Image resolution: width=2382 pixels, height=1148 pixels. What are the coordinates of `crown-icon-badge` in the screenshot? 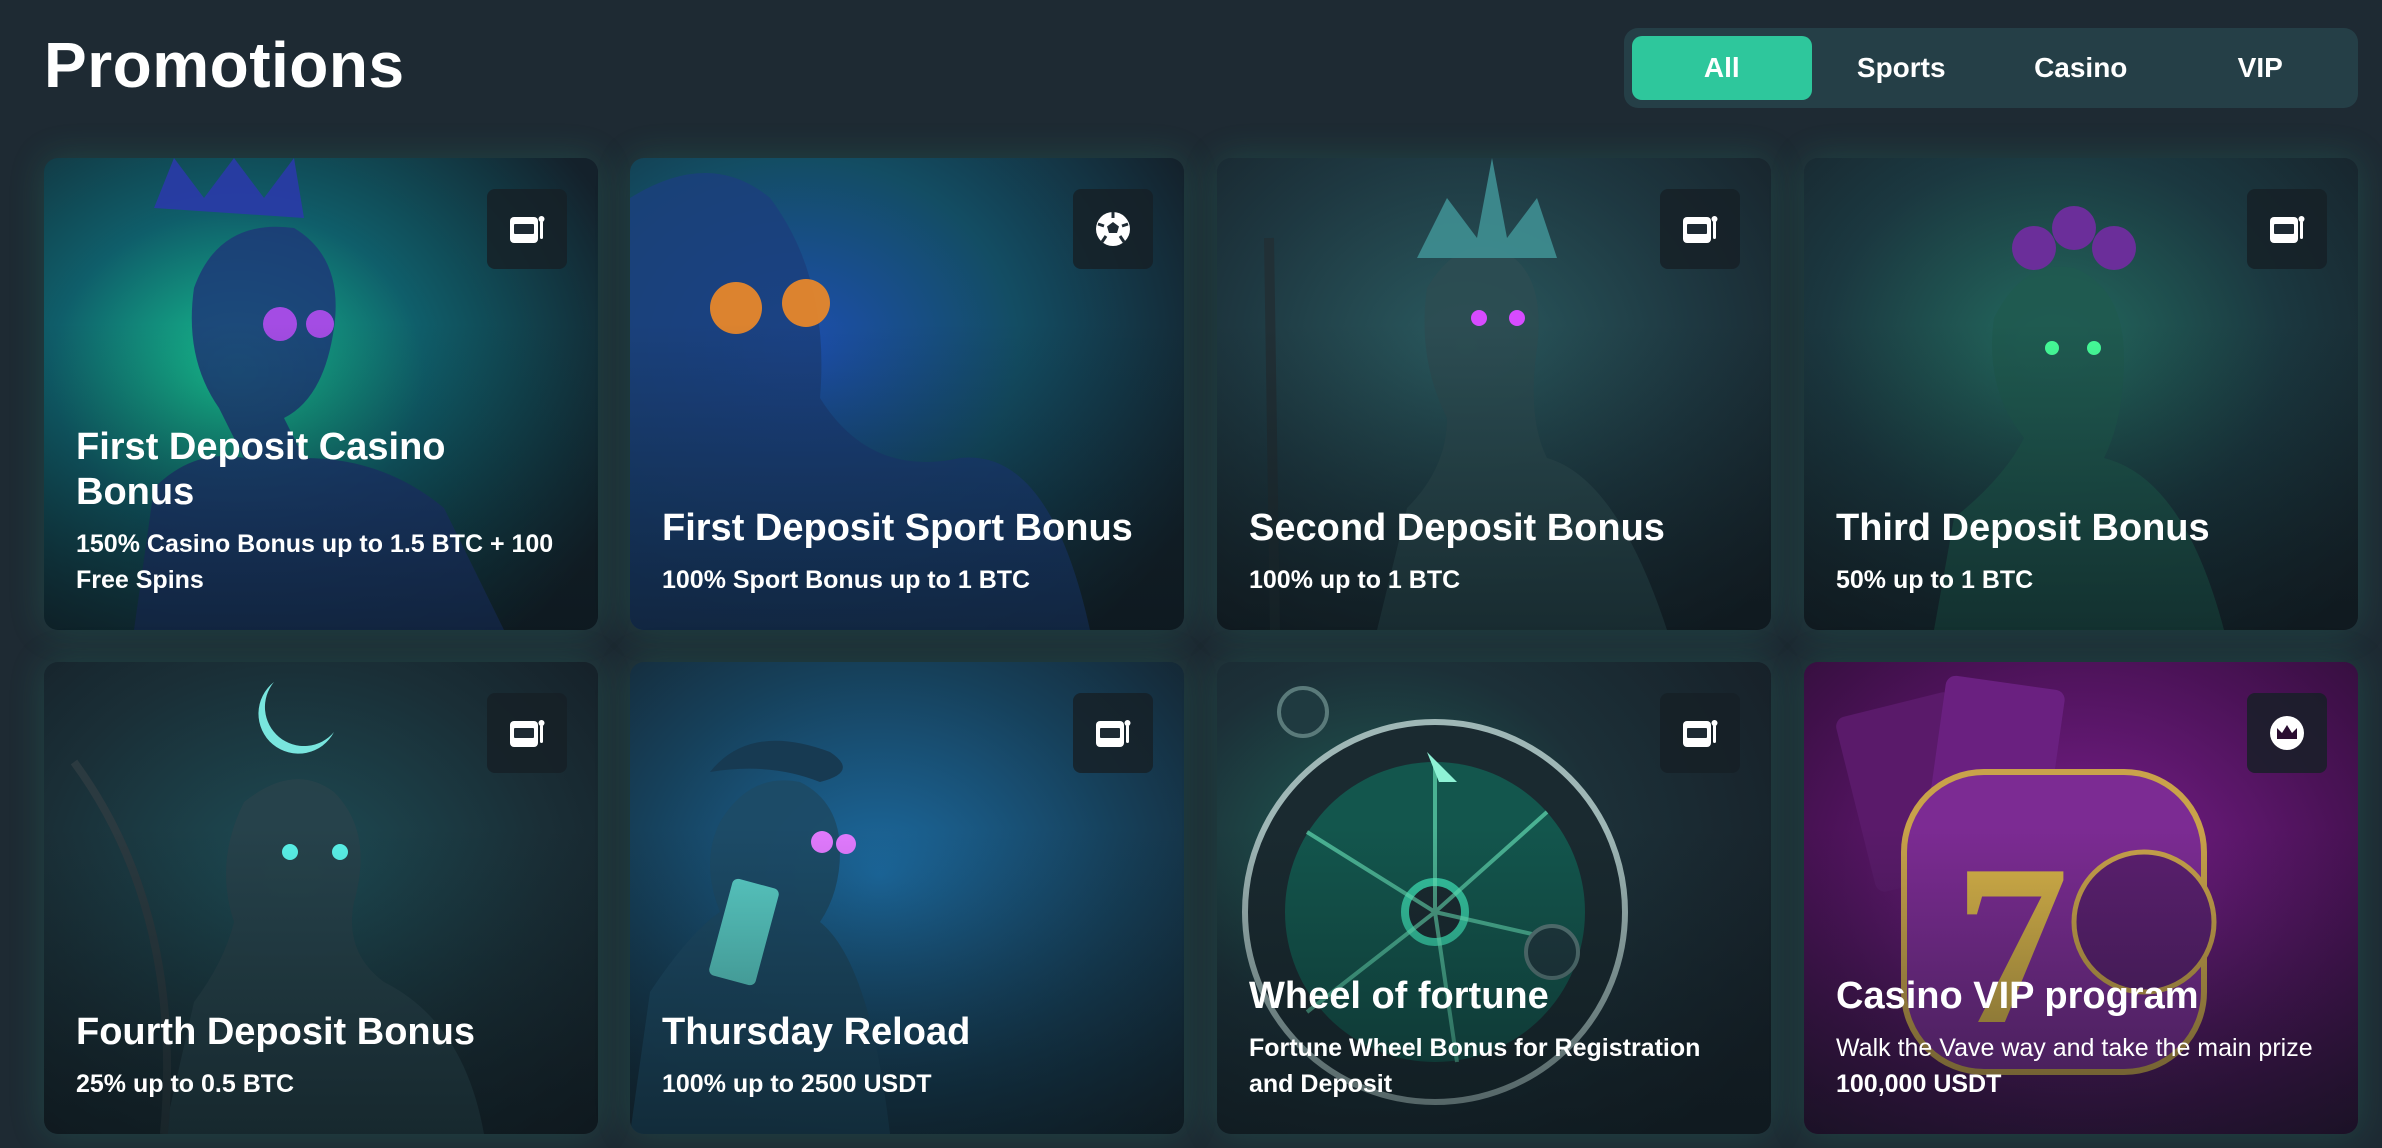 It's located at (2287, 733).